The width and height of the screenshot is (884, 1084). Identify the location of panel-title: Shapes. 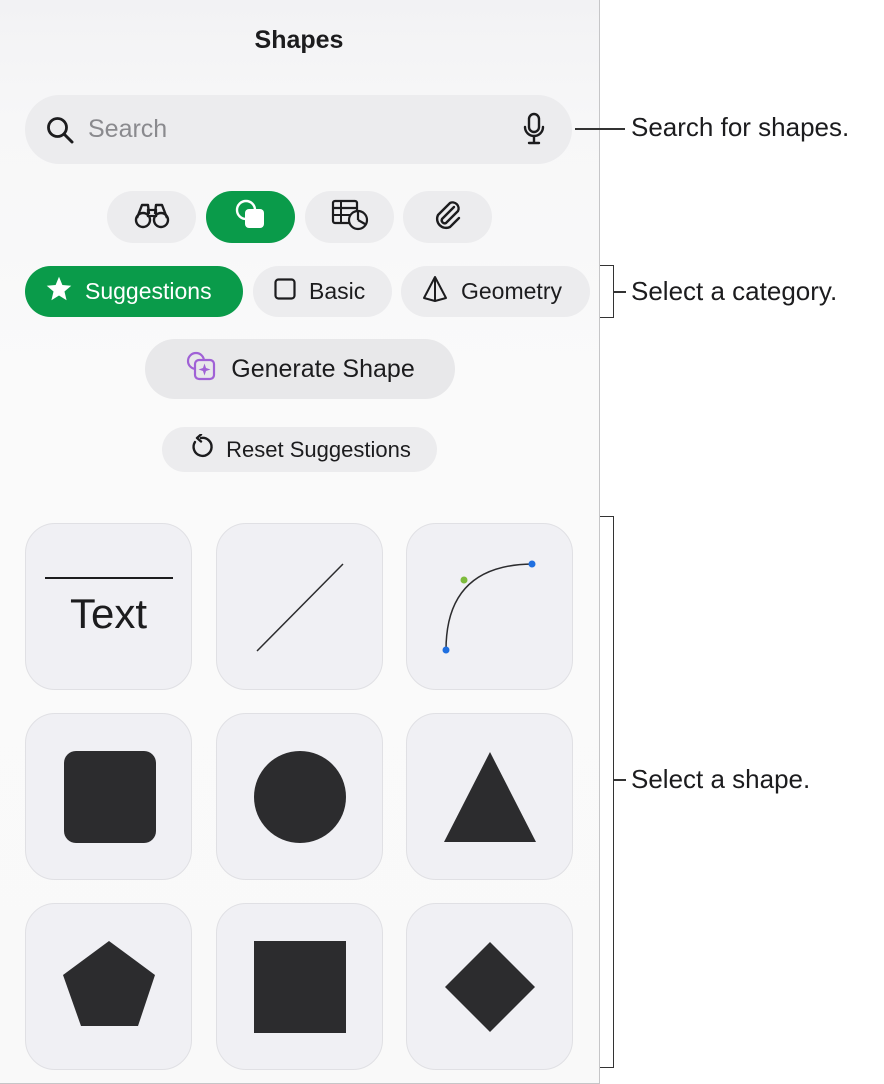
(299, 40).